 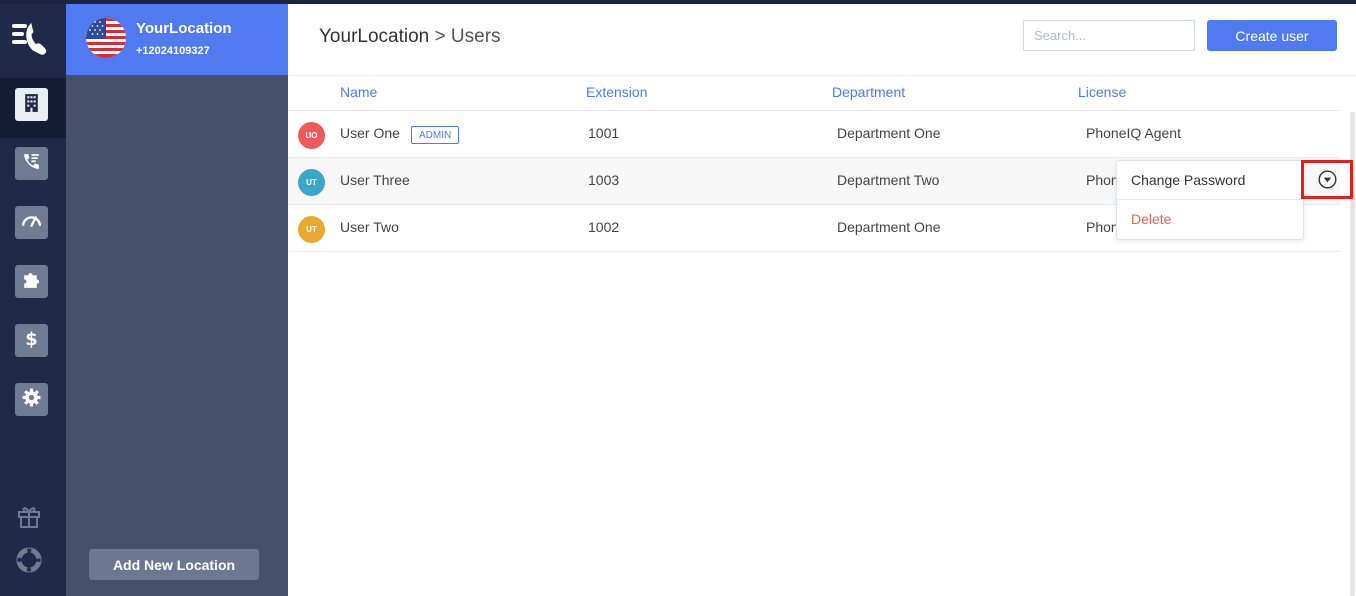 What do you see at coordinates (358, 92) in the screenshot?
I see `column-header-name: Name` at bounding box center [358, 92].